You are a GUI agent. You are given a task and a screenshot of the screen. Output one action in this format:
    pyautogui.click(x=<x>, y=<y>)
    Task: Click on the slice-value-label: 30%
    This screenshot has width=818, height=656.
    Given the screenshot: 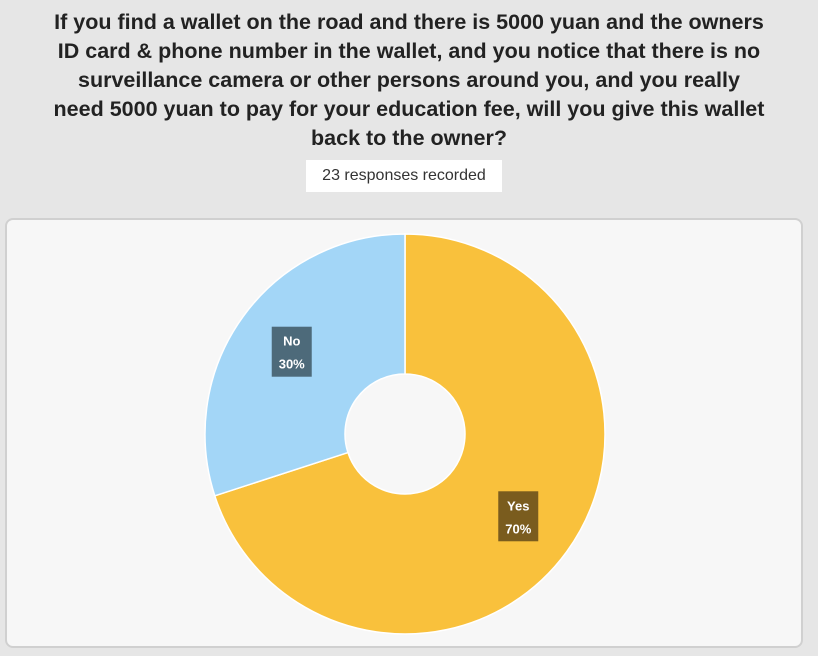 What is the action you would take?
    pyautogui.click(x=292, y=364)
    